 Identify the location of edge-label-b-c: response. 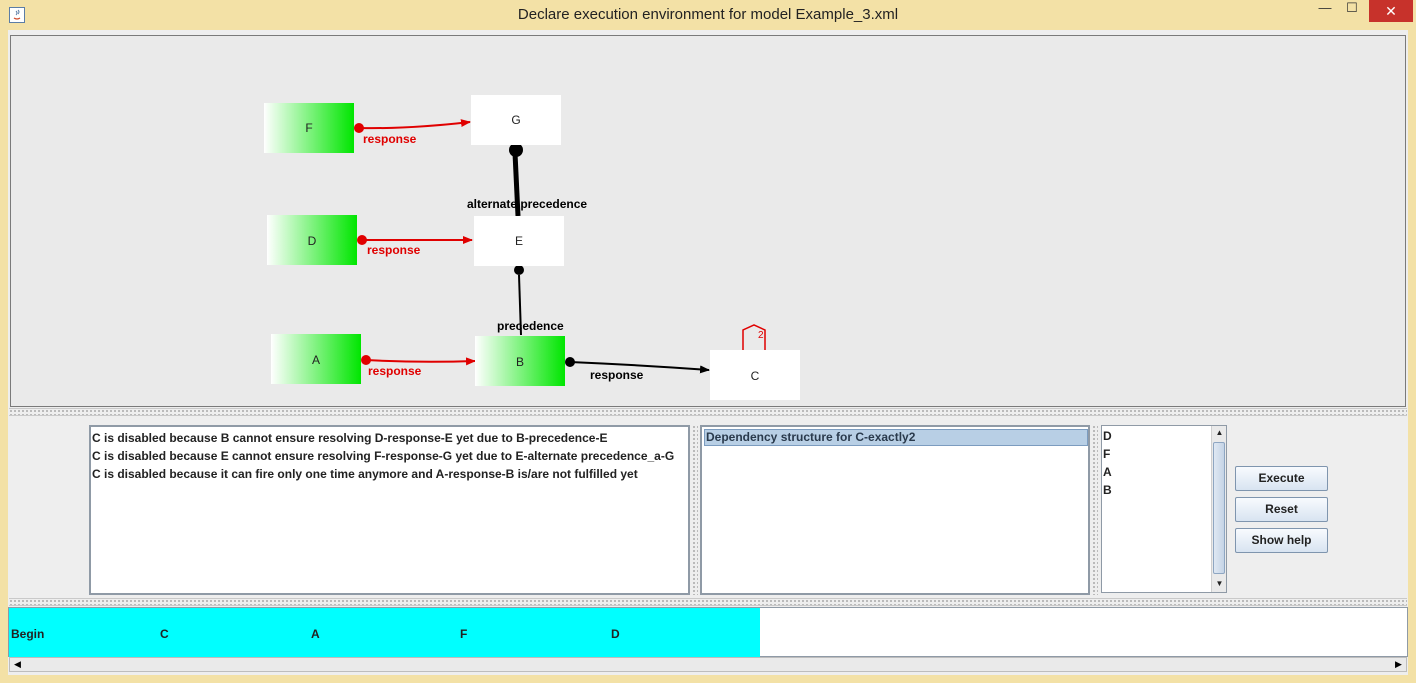
(617, 375).